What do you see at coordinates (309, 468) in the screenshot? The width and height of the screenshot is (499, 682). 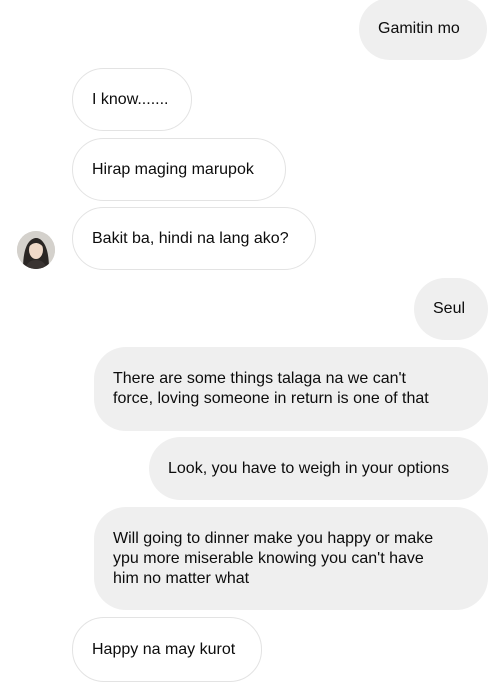 I see `message-text: Look, you have to weigh in your options` at bounding box center [309, 468].